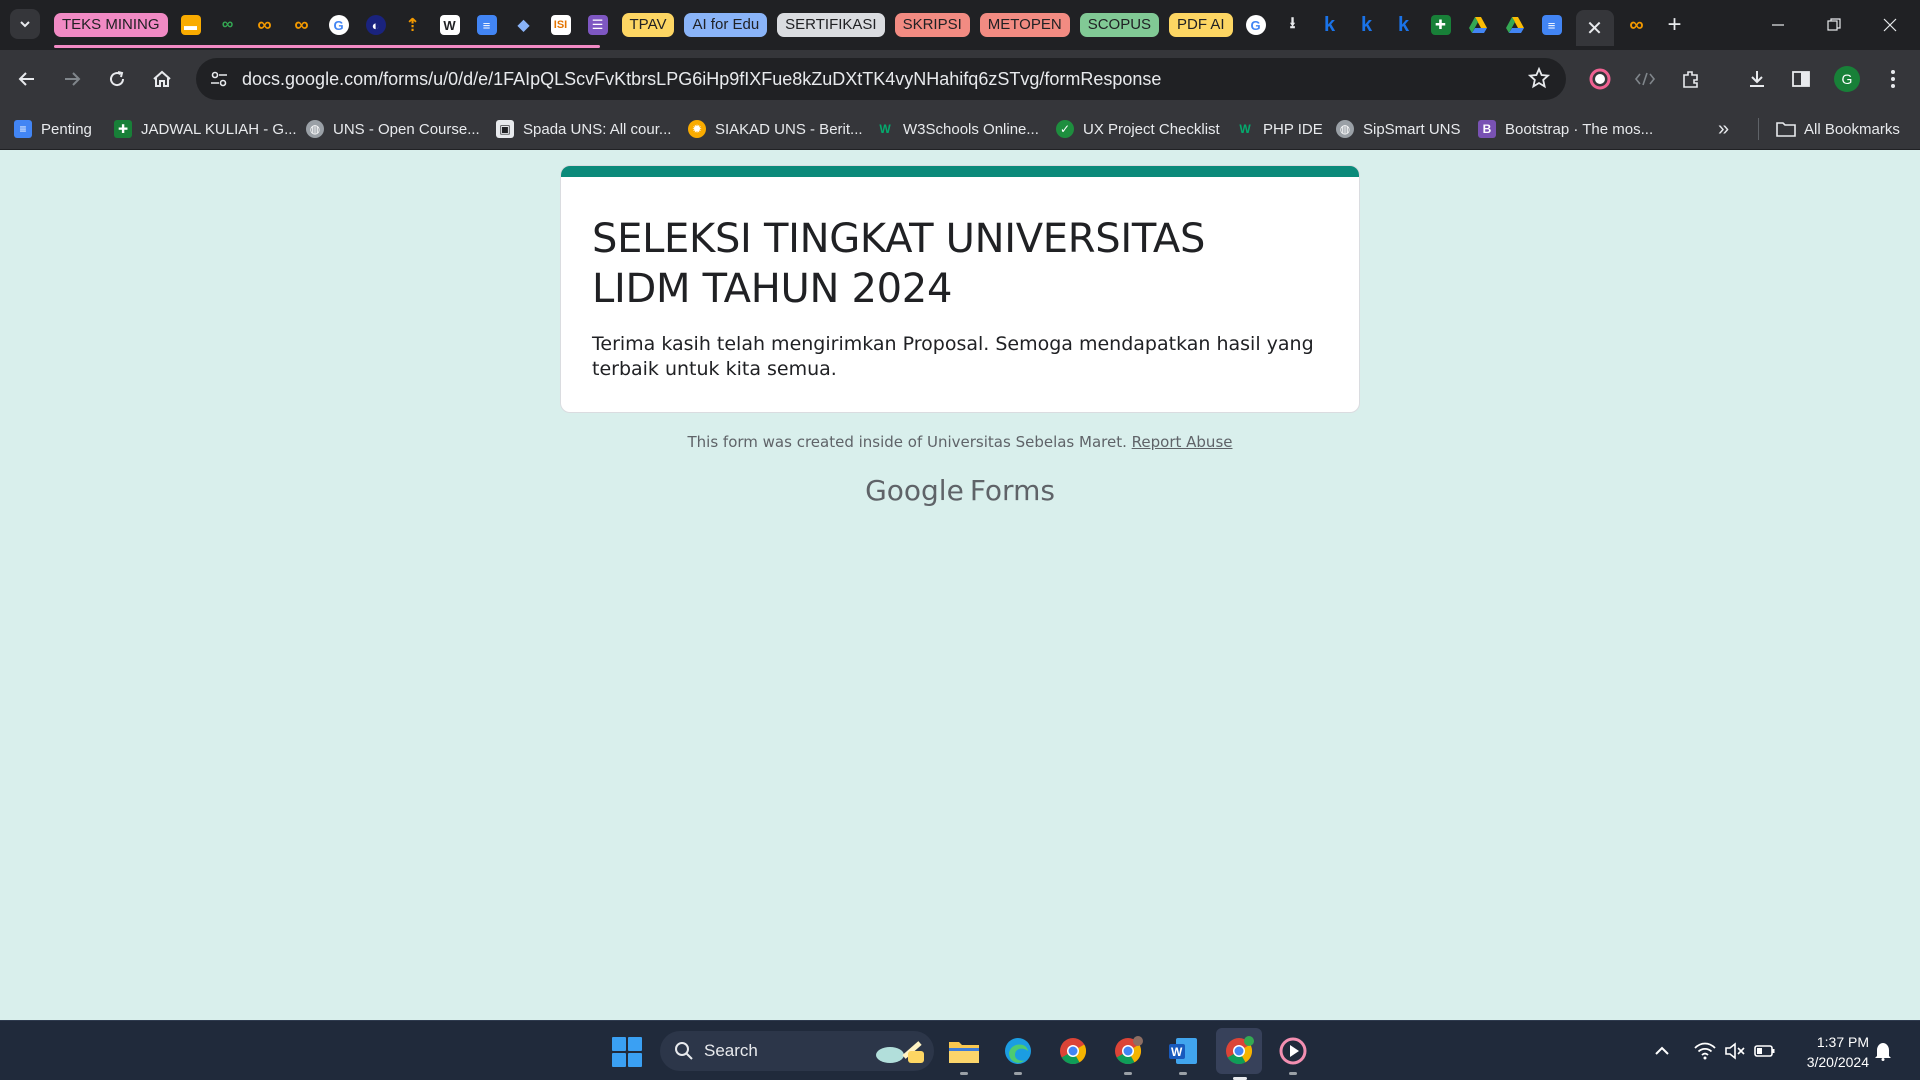 This screenshot has height=1080, width=1920. I want to click on tab: ▬, so click(191, 25).